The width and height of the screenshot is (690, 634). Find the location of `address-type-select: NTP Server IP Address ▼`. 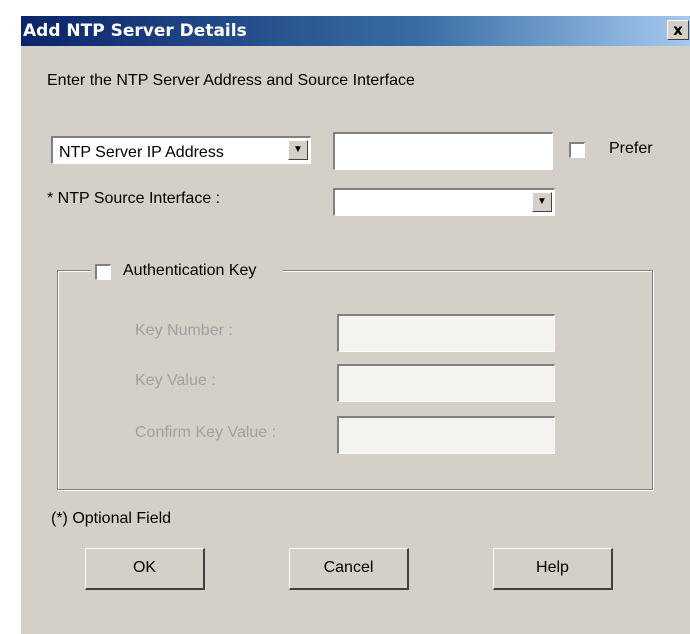

address-type-select: NTP Server IP Address ▼ is located at coordinates (181, 150).